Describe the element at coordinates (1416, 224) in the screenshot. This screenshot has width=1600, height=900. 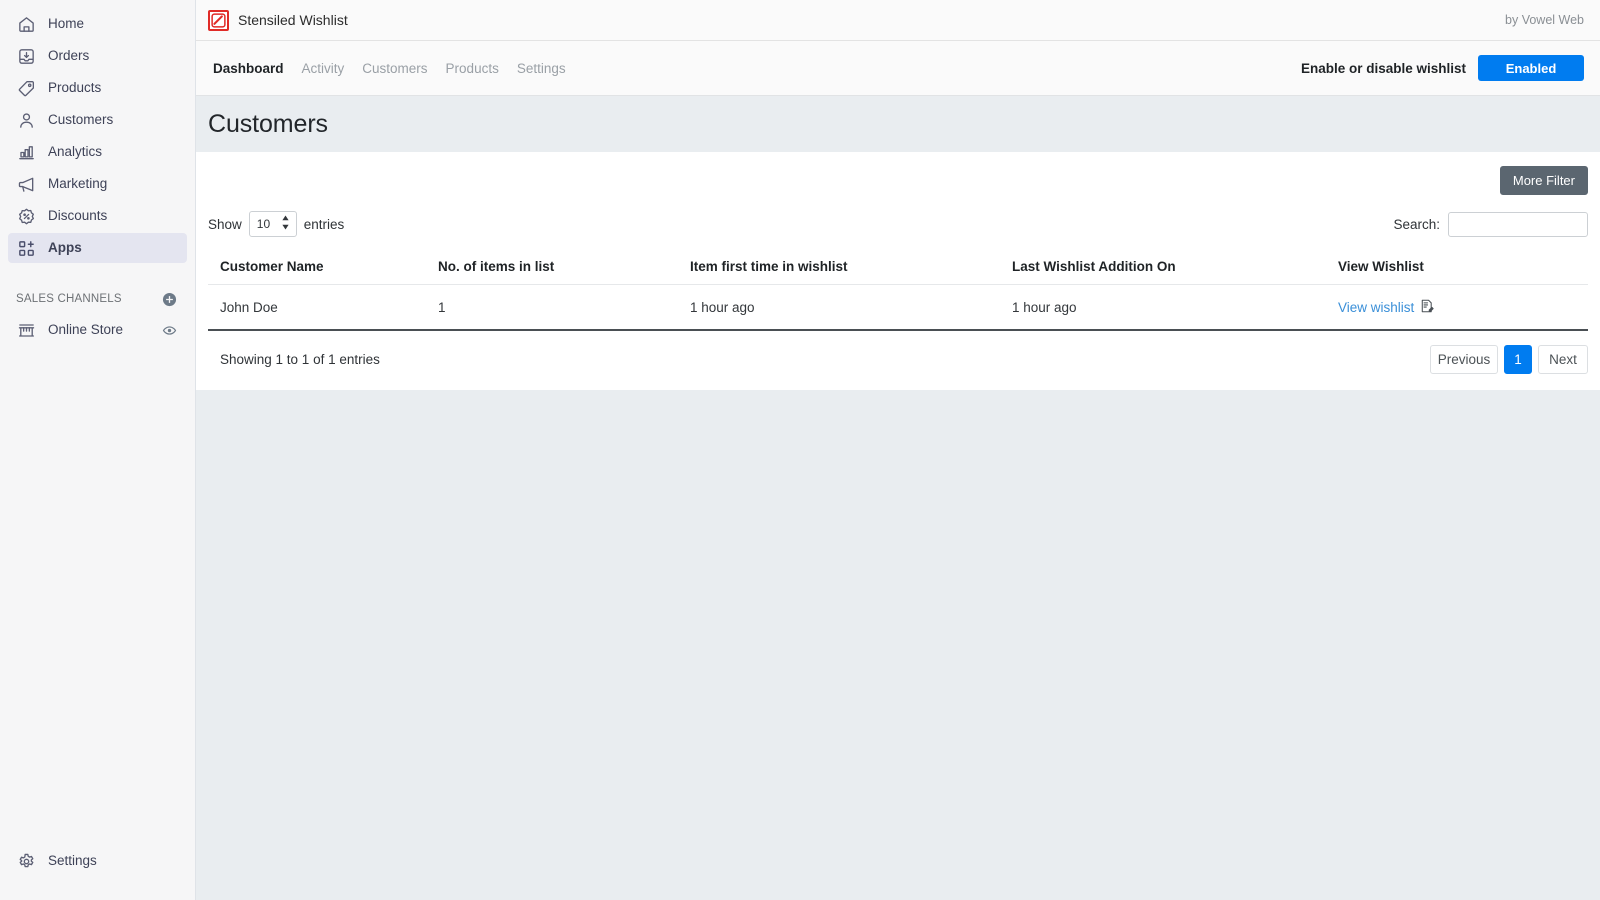
I see `search-label: Search:` at that location.